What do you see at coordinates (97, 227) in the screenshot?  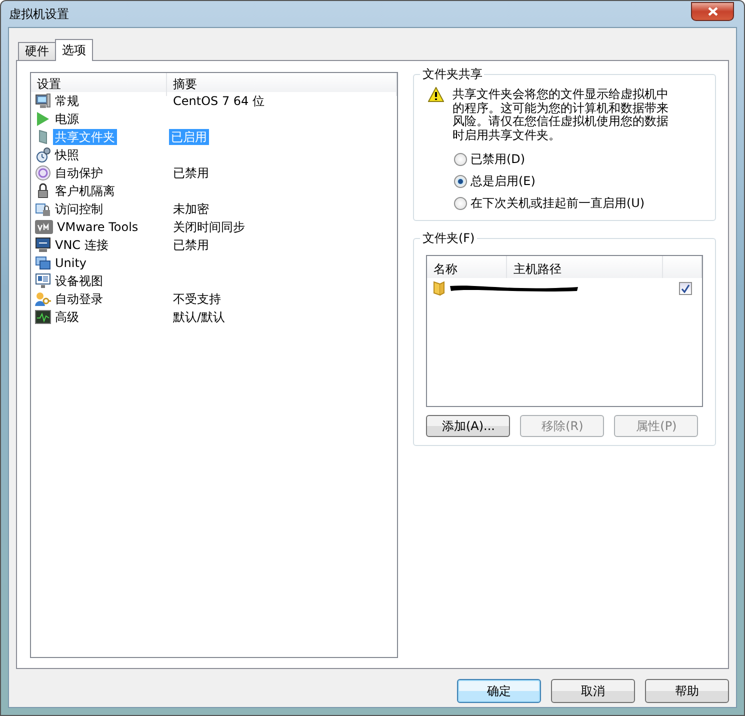 I see `setting-item: VMware Tools` at bounding box center [97, 227].